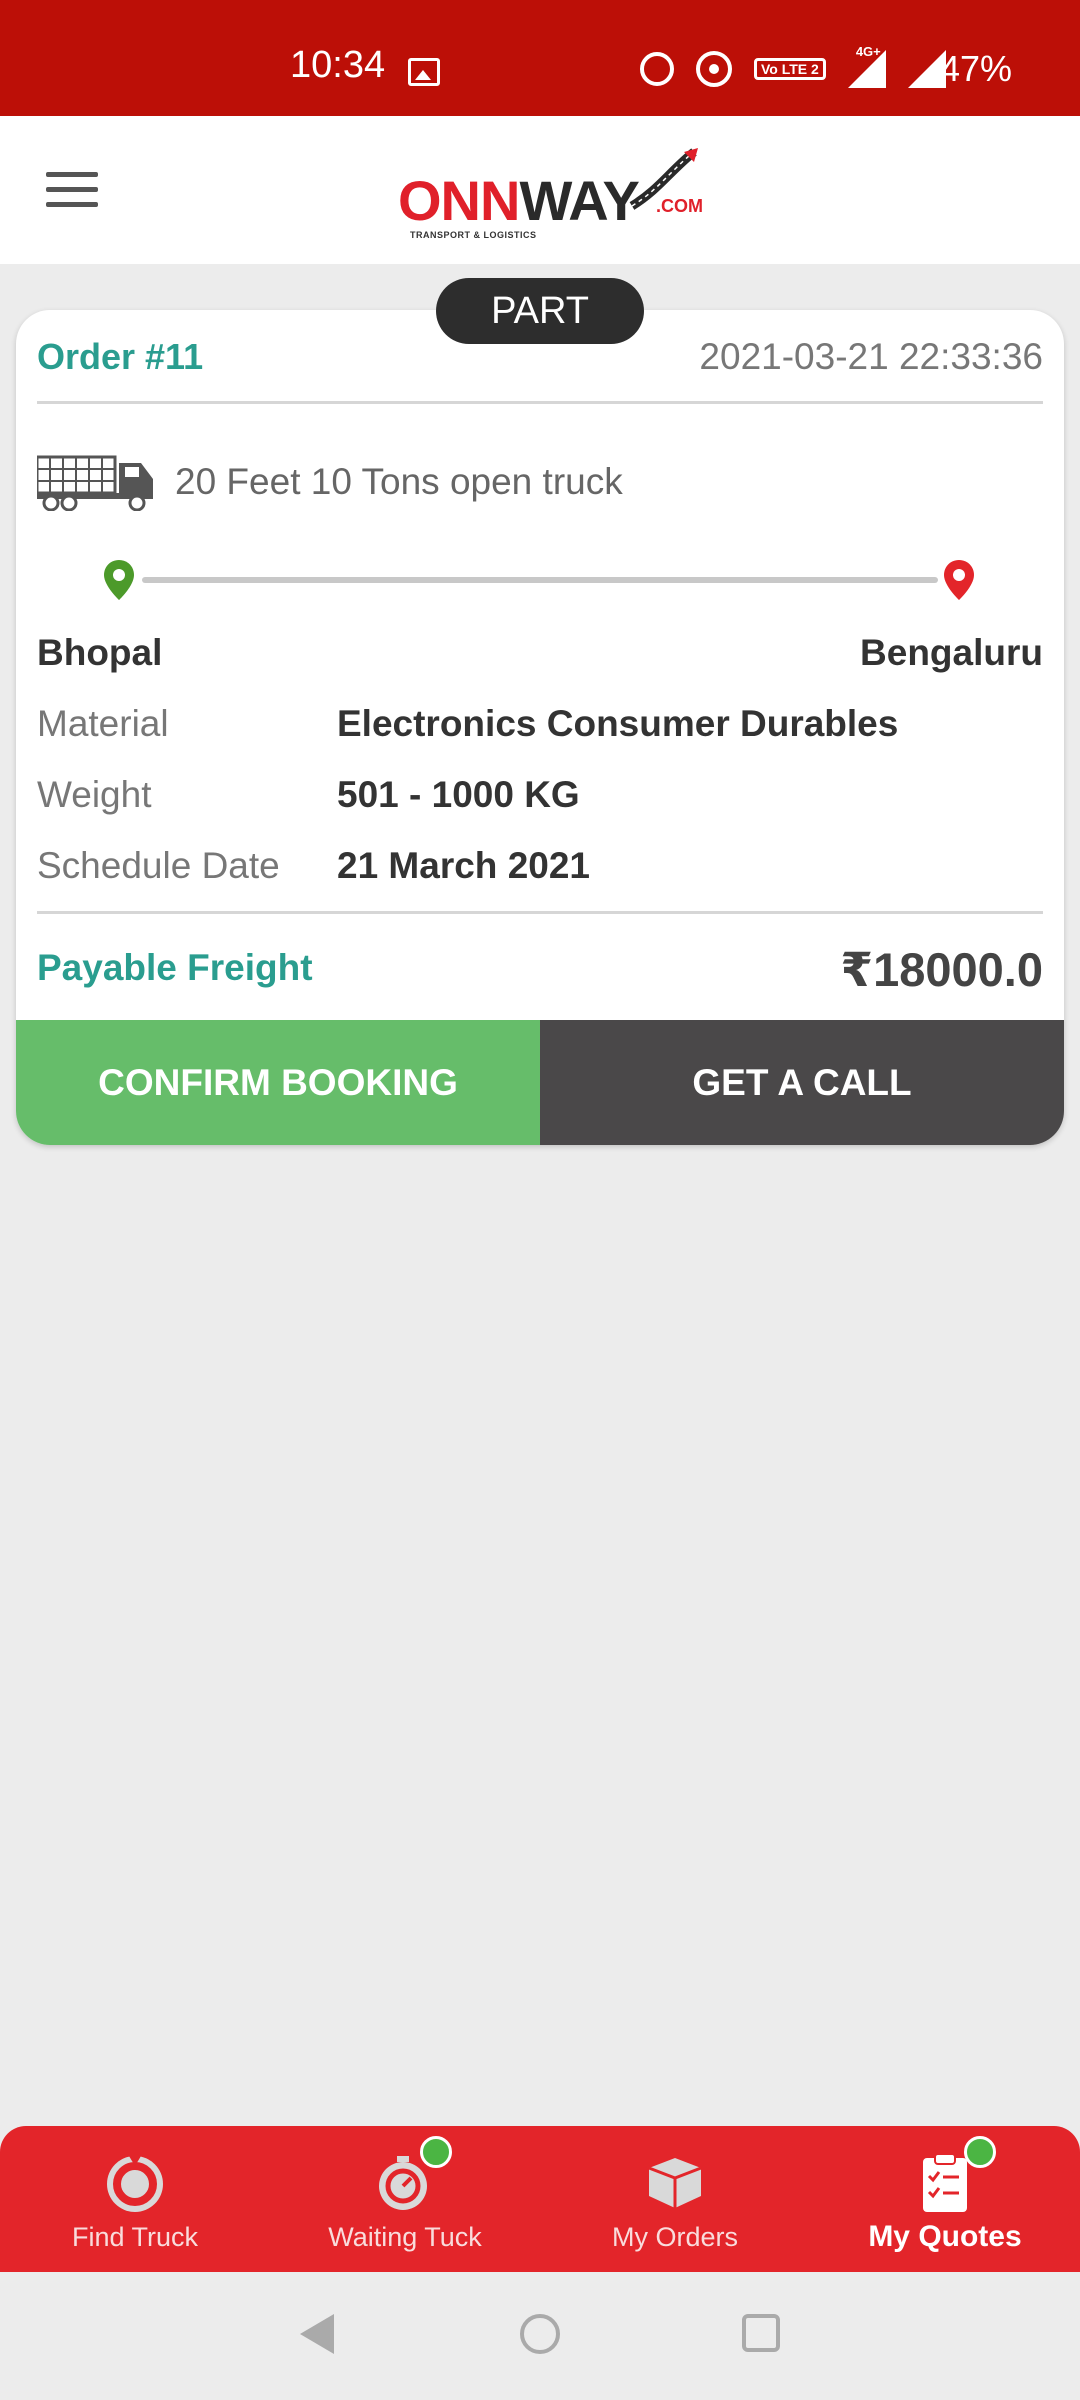 Image resolution: width=1080 pixels, height=2400 pixels. I want to click on truck-info: 20 Feet 10 Tons open truck, so click(330, 482).